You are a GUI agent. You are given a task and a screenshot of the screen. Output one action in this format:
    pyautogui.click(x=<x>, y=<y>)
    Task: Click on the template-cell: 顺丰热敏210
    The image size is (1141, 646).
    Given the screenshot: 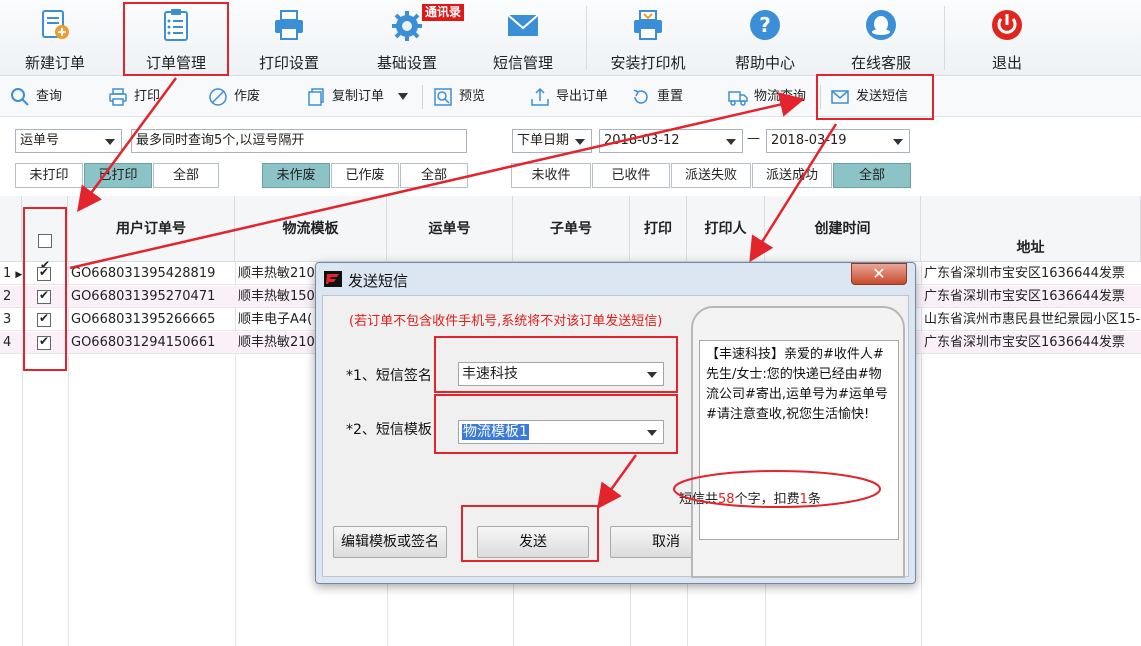 What is the action you would take?
    pyautogui.click(x=276, y=273)
    